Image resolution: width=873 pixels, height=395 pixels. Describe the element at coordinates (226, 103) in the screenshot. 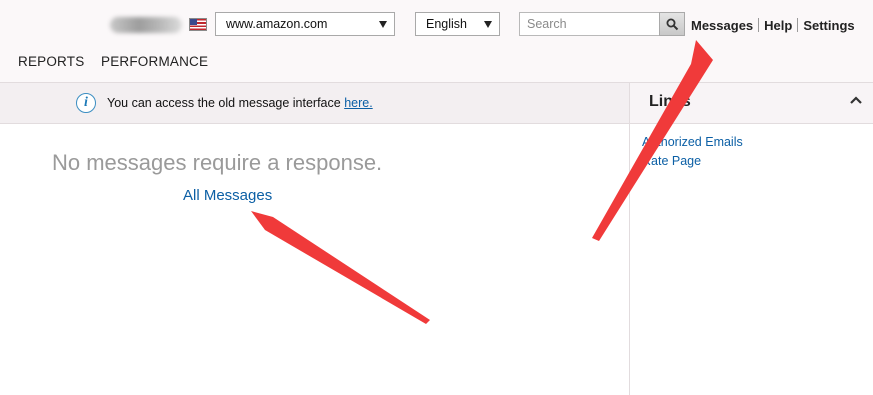

I see `info-banner-message: You can access the old message interface` at that location.